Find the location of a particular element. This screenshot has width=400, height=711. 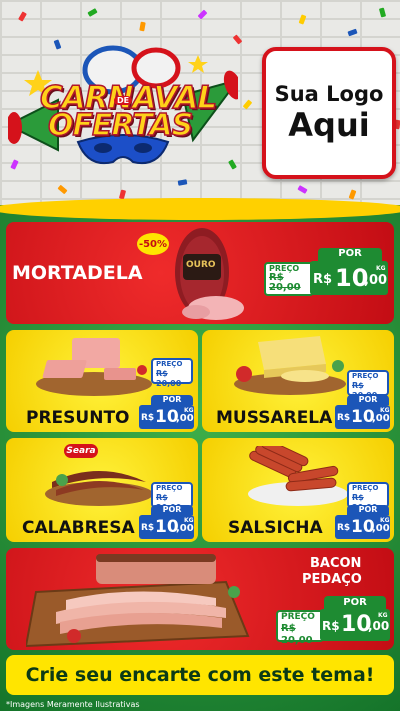

bacon-image is located at coordinates (138, 601).